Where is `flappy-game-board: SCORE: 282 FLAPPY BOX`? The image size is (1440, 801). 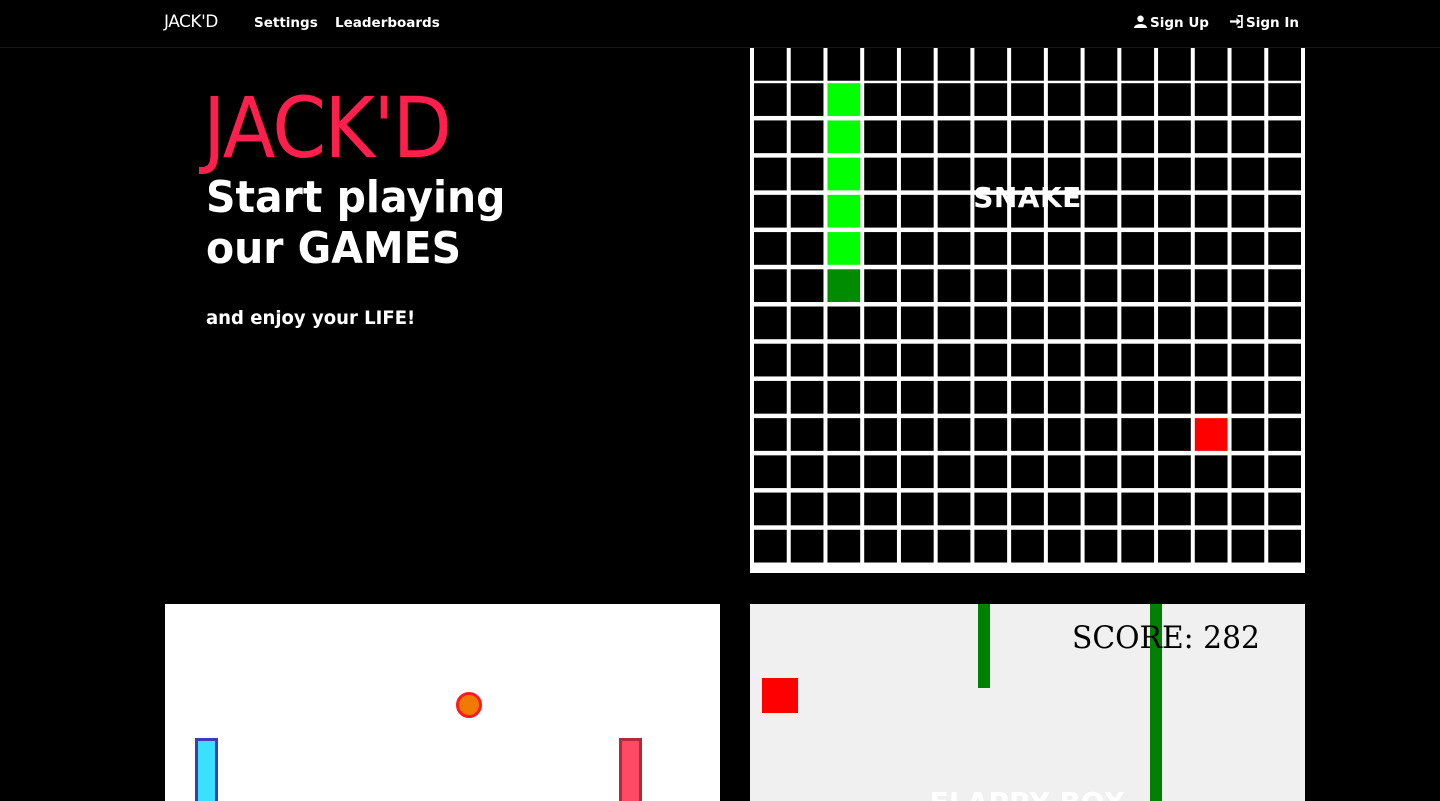 flappy-game-board: SCORE: 282 FLAPPY BOX is located at coordinates (1027, 702).